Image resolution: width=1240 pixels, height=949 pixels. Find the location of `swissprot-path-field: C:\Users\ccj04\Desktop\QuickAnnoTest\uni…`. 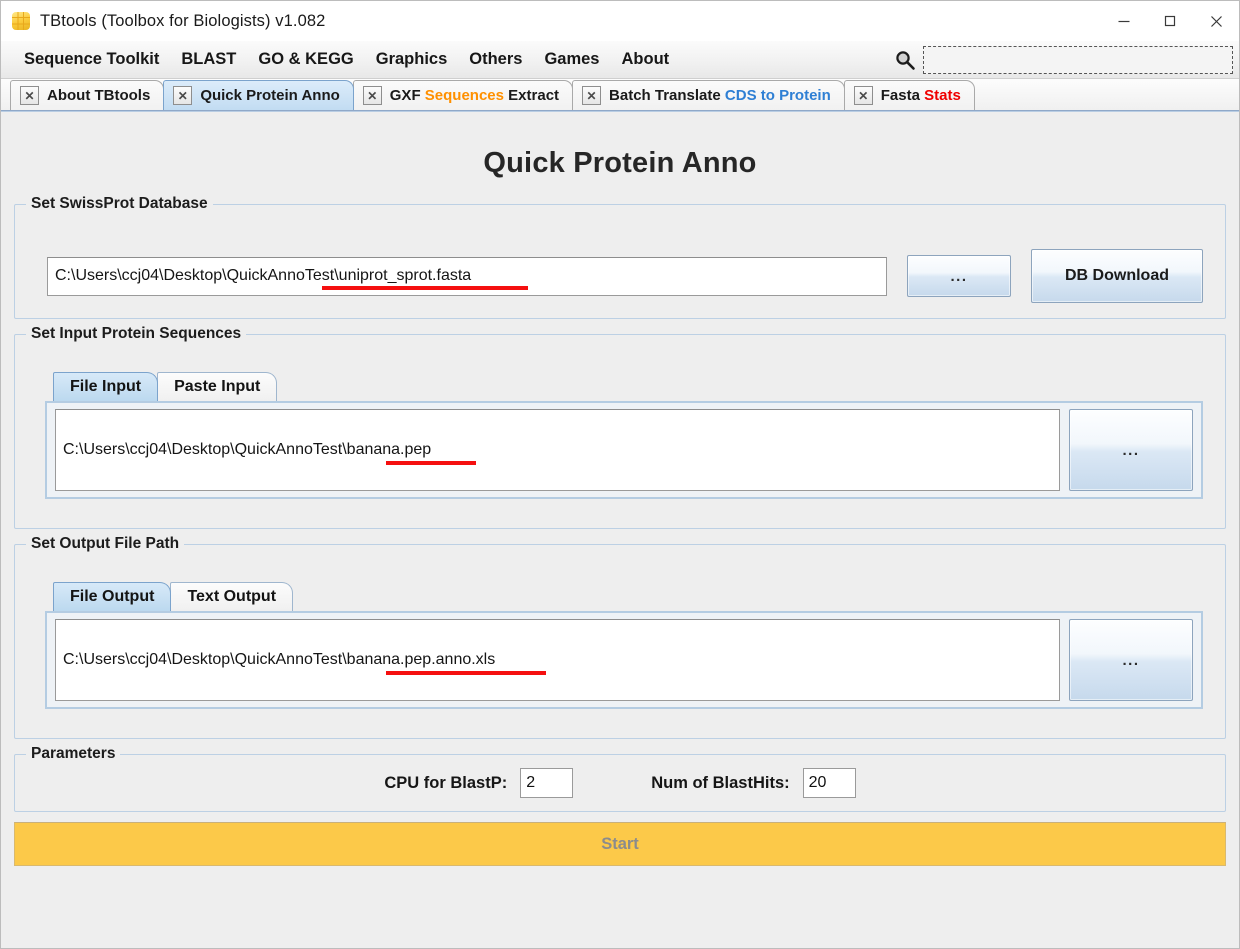

swissprot-path-field: C:\Users\ccj04\Desktop\QuickAnnoTest\uni… is located at coordinates (467, 276).